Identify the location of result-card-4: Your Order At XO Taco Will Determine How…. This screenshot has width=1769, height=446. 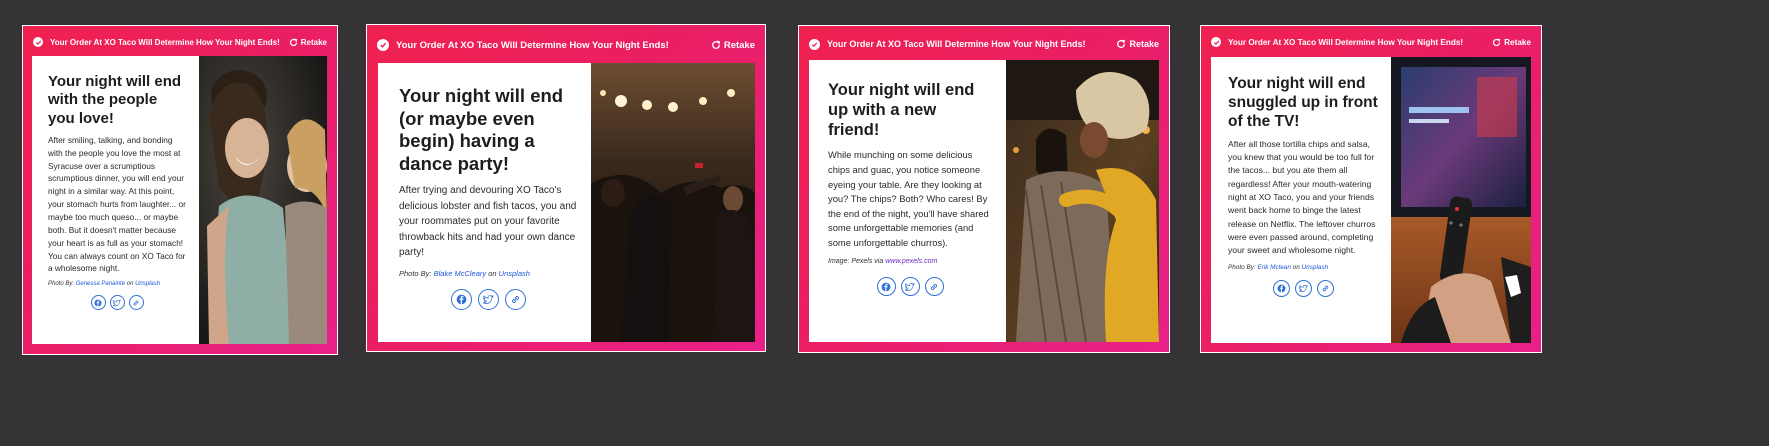
(1371, 189).